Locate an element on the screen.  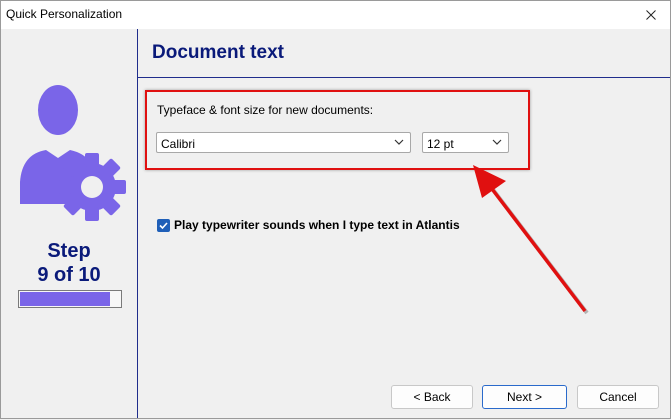
next-button: Next > is located at coordinates (524, 397).